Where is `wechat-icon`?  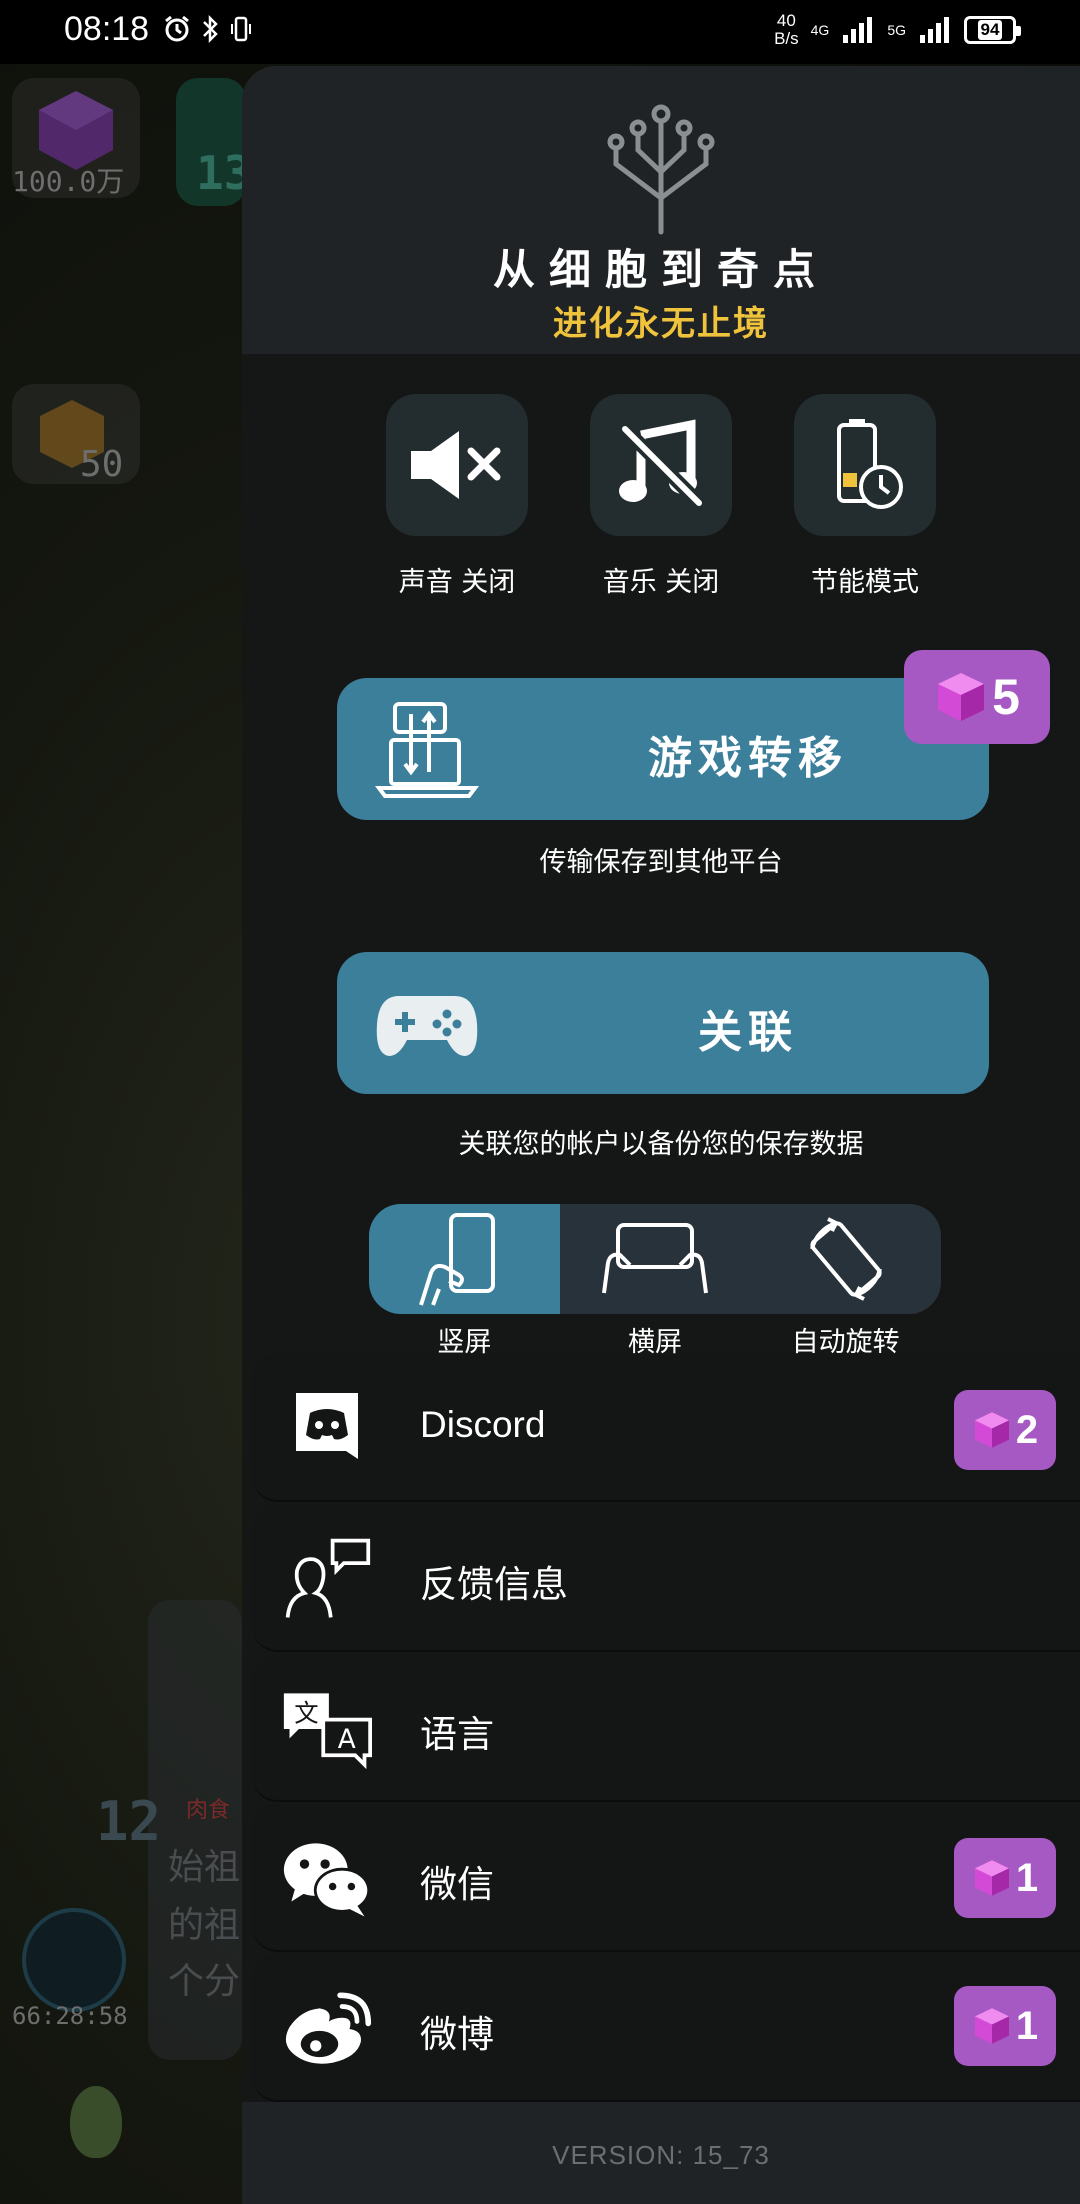 wechat-icon is located at coordinates (327, 1879).